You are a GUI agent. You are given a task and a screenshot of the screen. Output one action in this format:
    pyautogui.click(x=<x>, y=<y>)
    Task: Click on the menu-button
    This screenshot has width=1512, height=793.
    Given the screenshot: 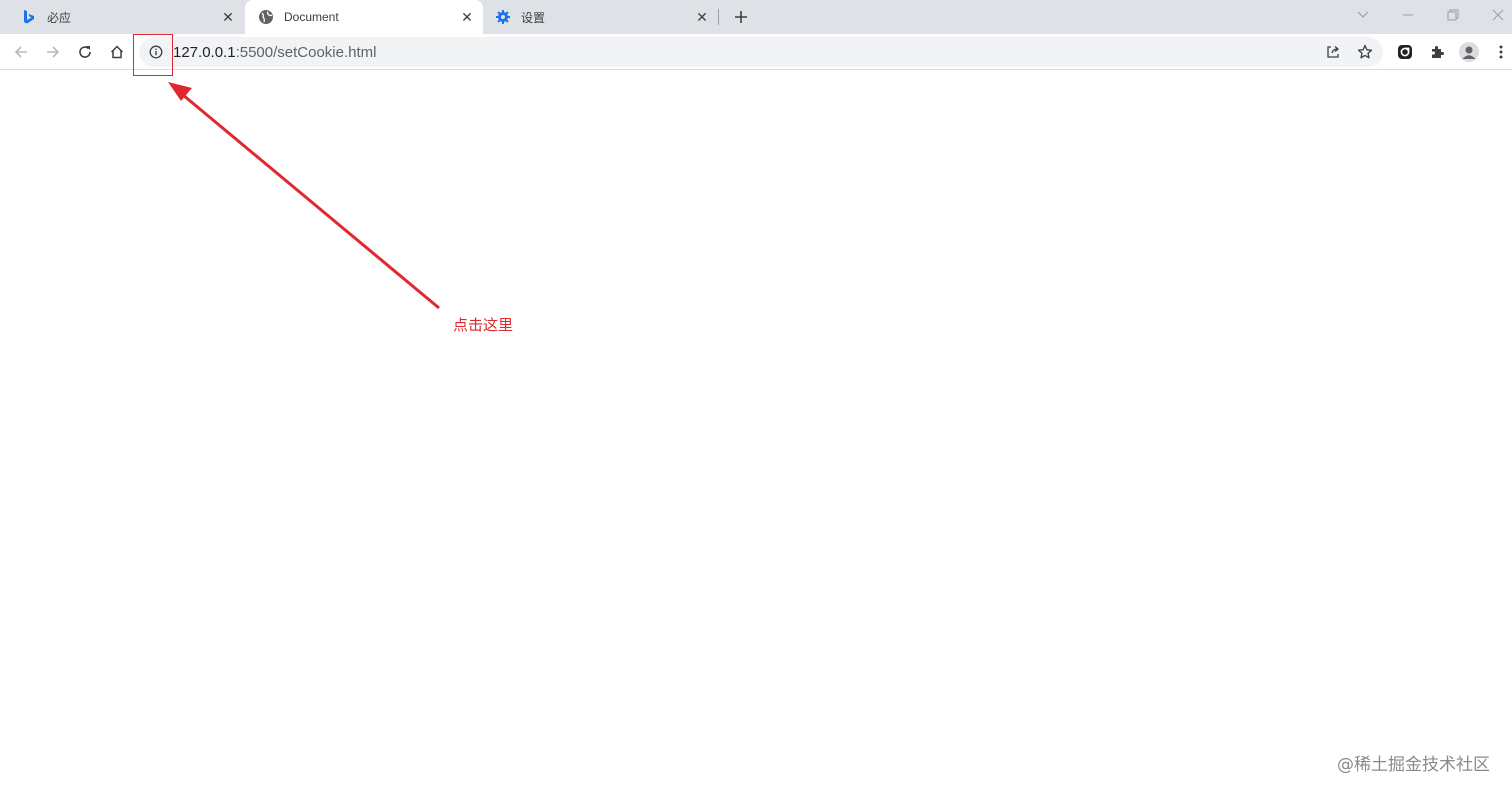 What is the action you would take?
    pyautogui.click(x=1499, y=52)
    